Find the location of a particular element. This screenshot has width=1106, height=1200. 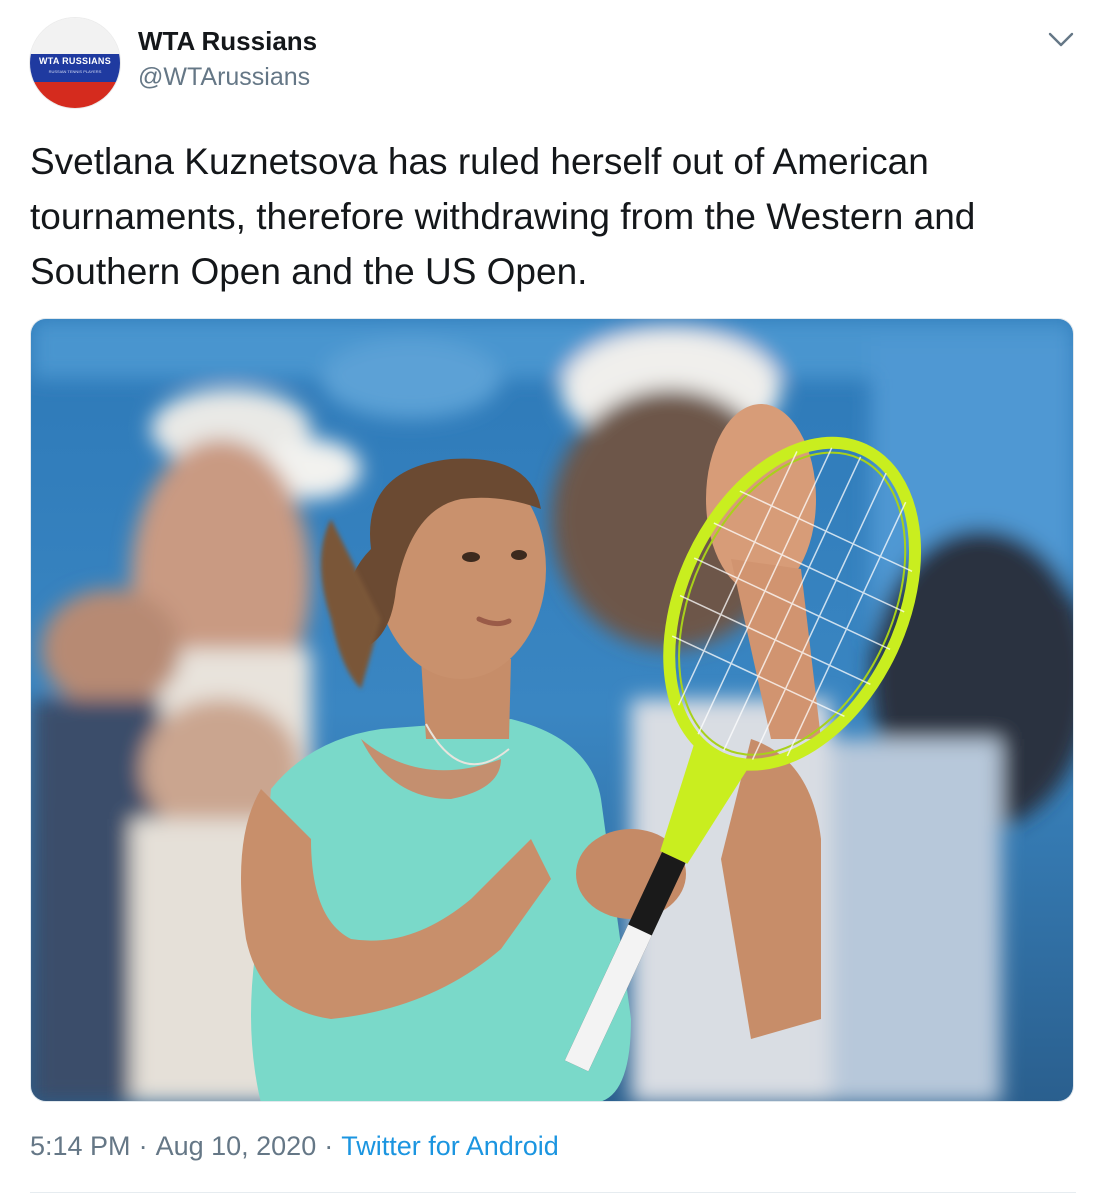

chevron-down-icon is located at coordinates (1061, 39).